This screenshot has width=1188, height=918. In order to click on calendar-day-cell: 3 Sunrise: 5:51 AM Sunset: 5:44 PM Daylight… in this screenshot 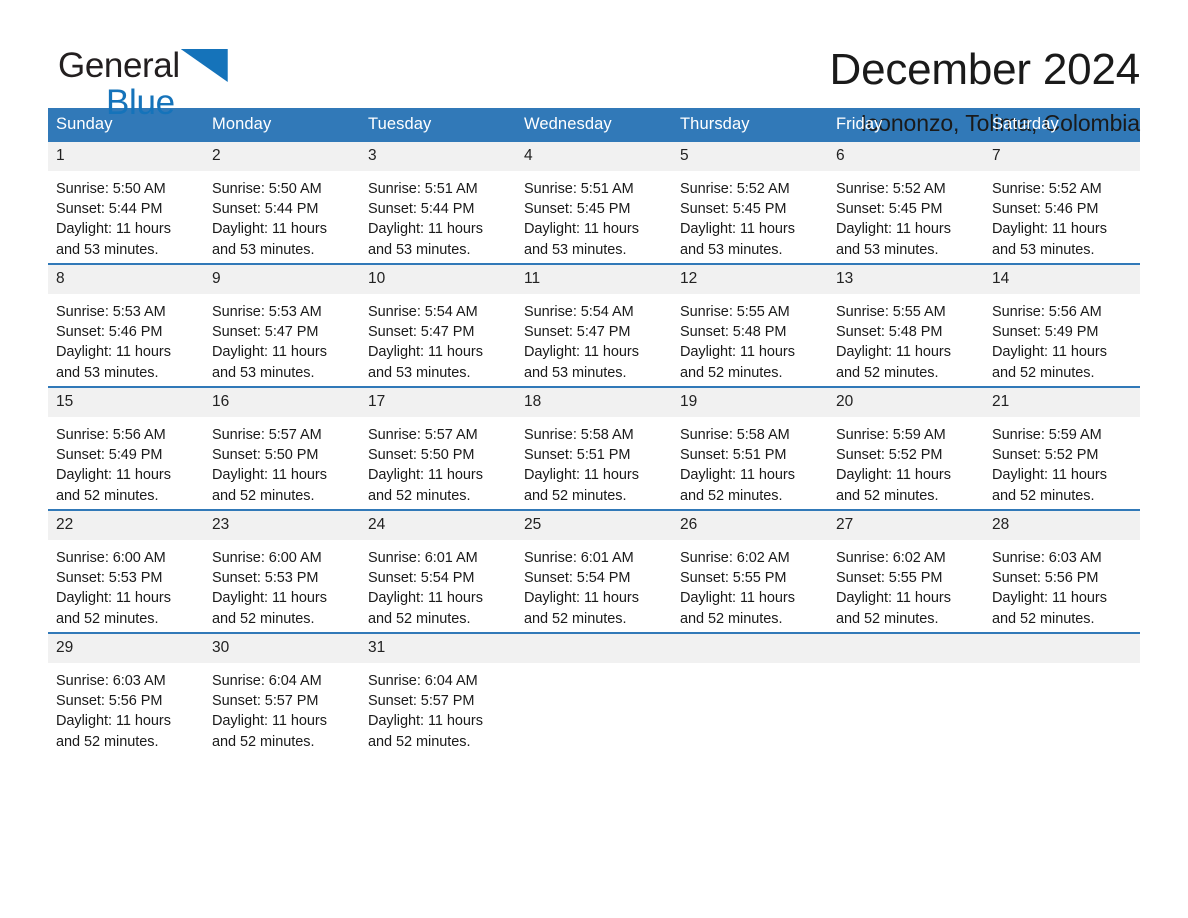, I will do `click(438, 203)`.